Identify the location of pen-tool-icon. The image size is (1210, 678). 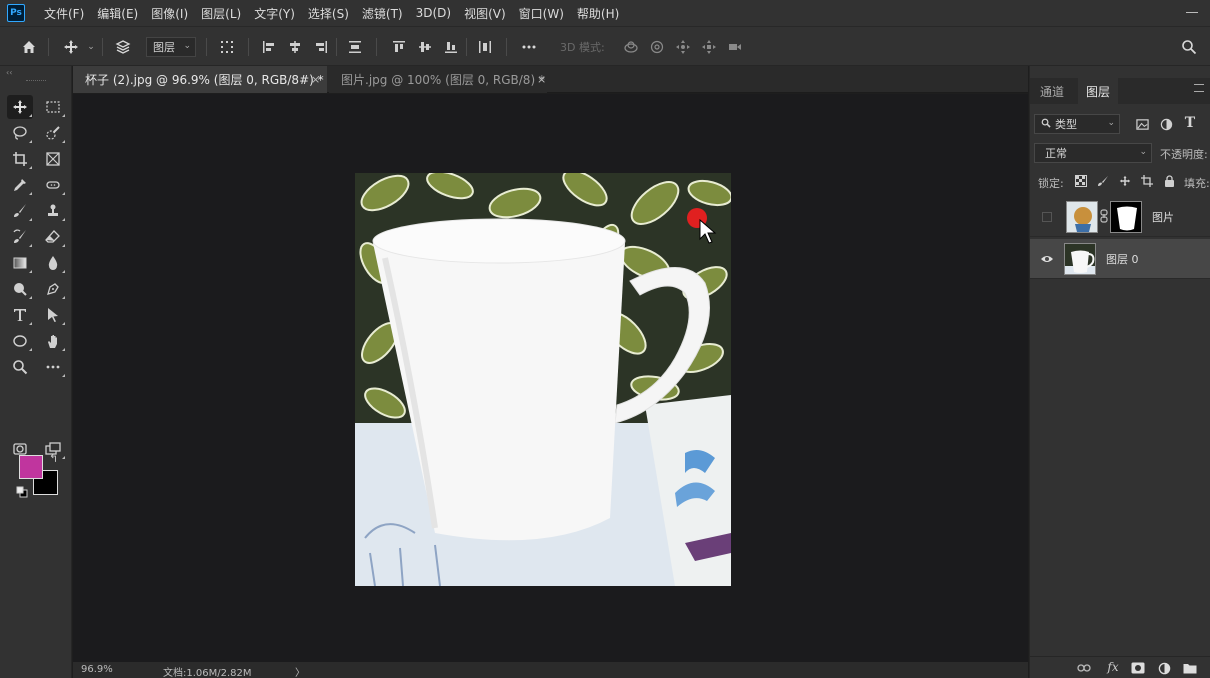
(53, 289).